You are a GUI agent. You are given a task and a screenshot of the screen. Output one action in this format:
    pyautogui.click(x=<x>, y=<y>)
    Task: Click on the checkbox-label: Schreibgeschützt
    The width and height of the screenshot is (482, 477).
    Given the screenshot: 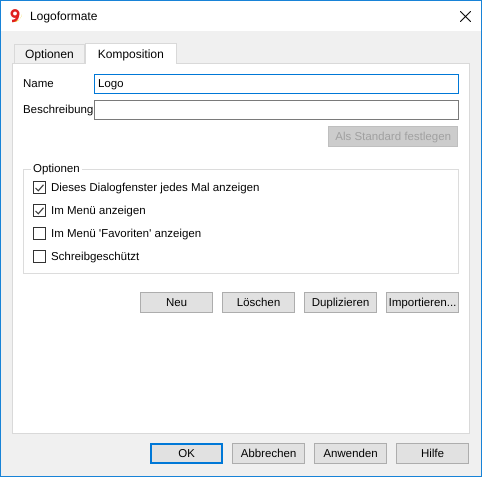 What is the action you would take?
    pyautogui.click(x=95, y=256)
    